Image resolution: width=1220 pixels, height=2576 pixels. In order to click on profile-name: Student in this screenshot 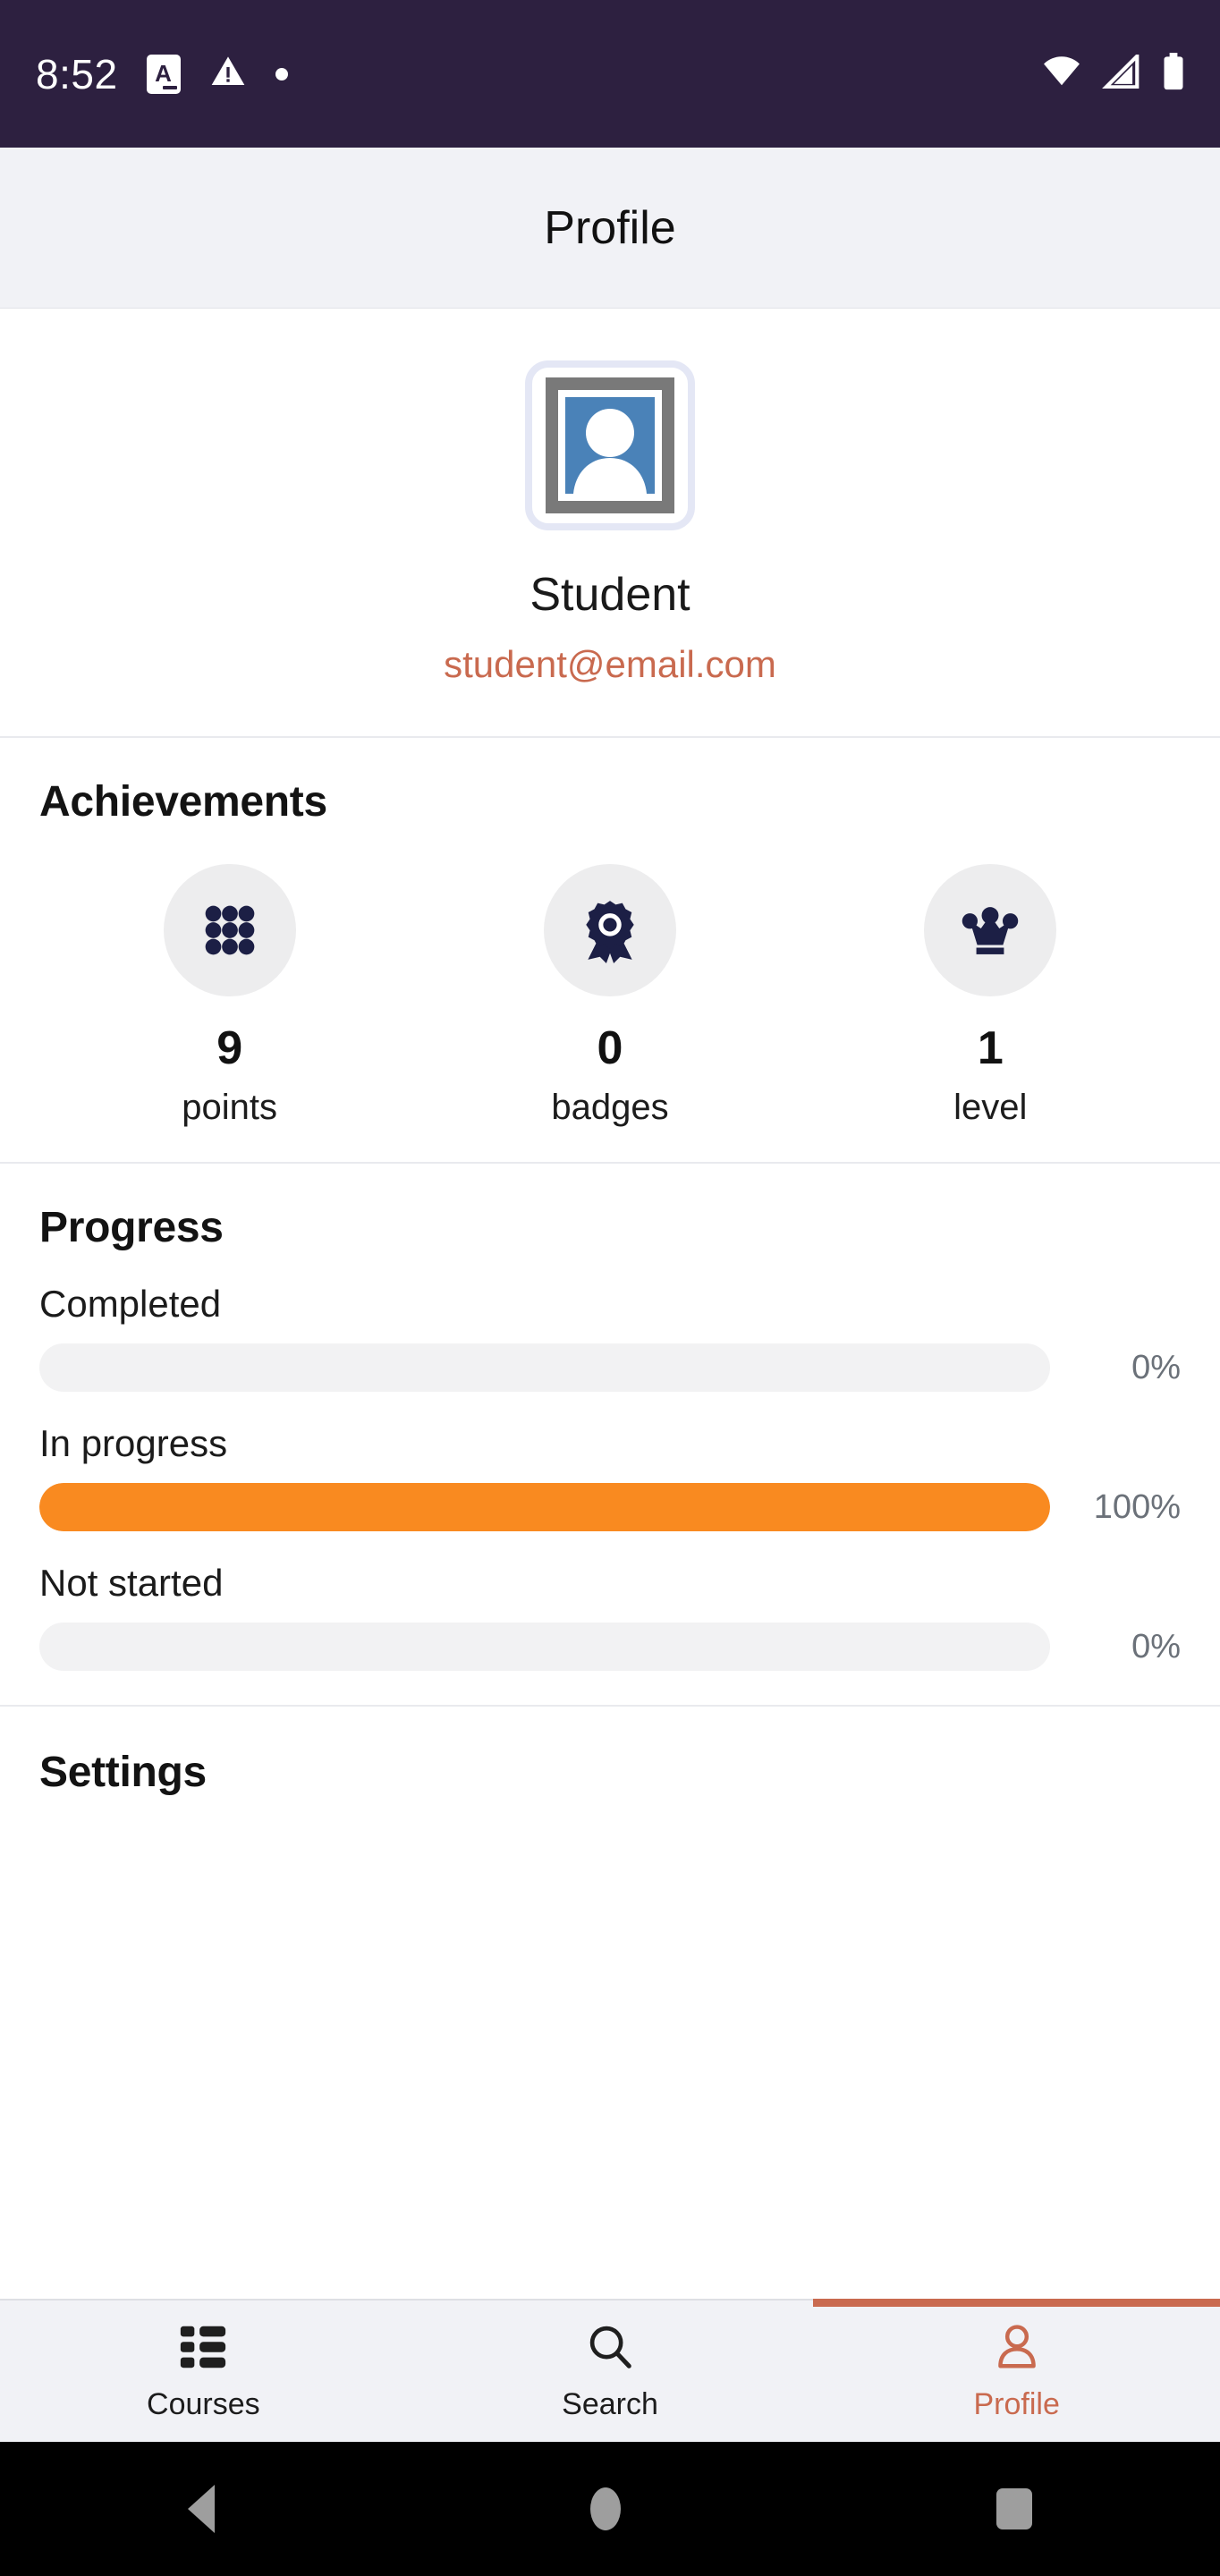, I will do `click(610, 595)`.